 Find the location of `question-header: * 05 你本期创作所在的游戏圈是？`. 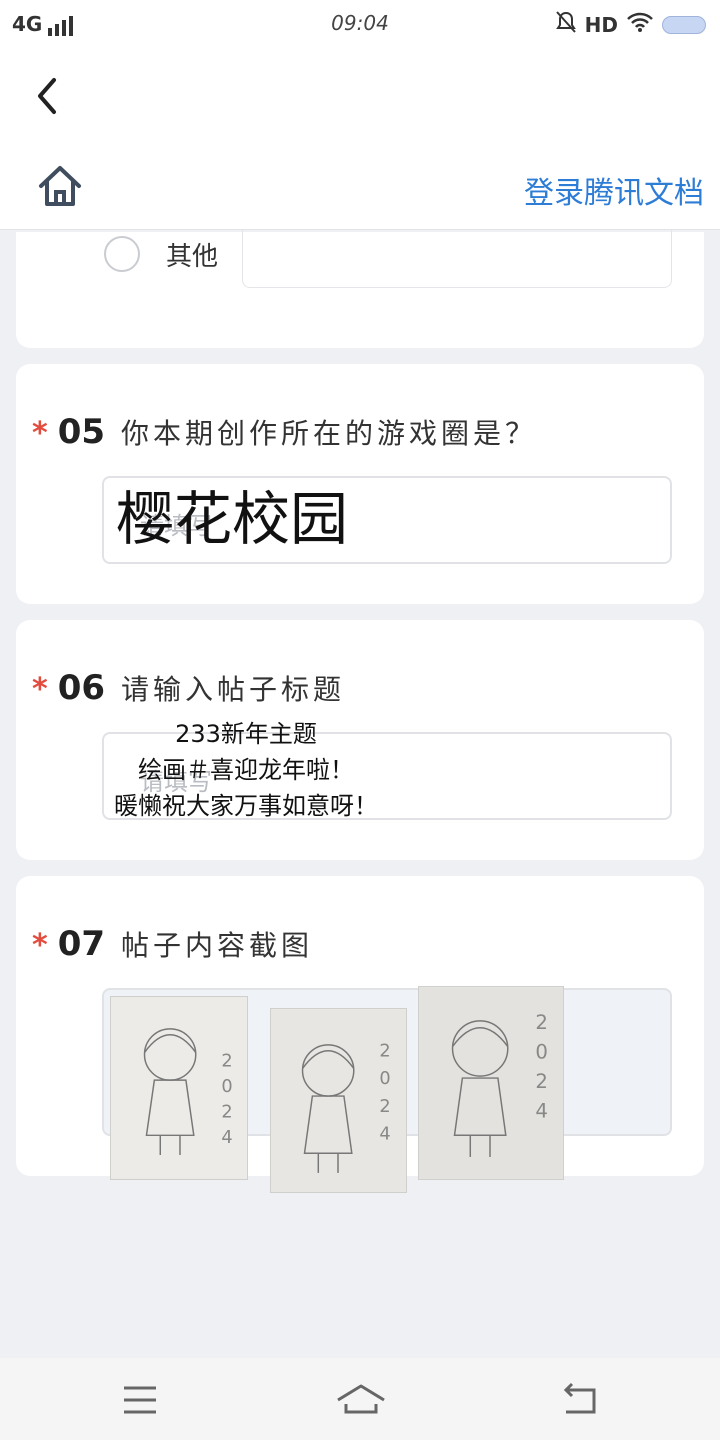

question-header: * 05 你本期创作所在的游戏圈是？ is located at coordinates (284, 432).